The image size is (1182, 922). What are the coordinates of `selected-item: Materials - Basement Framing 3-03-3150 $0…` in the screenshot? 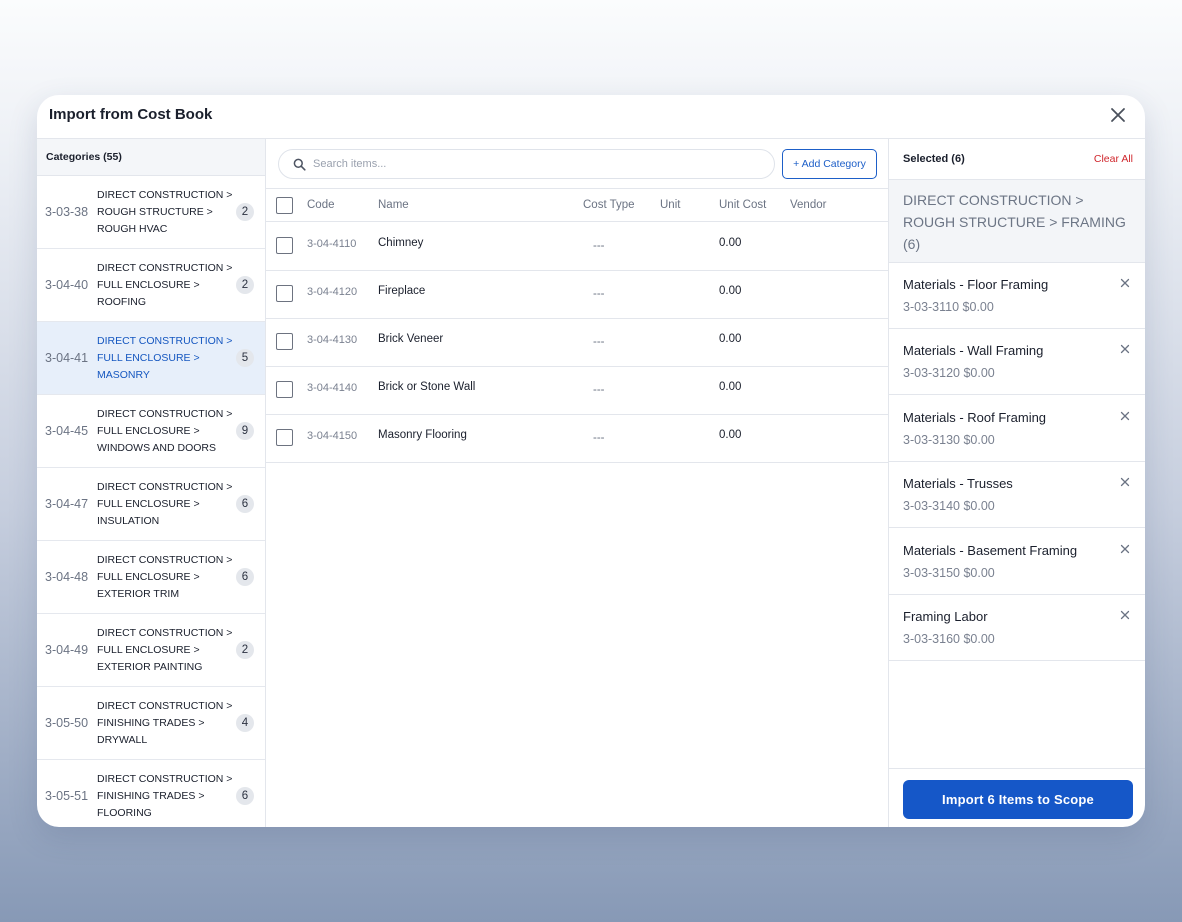 It's located at (1017, 562).